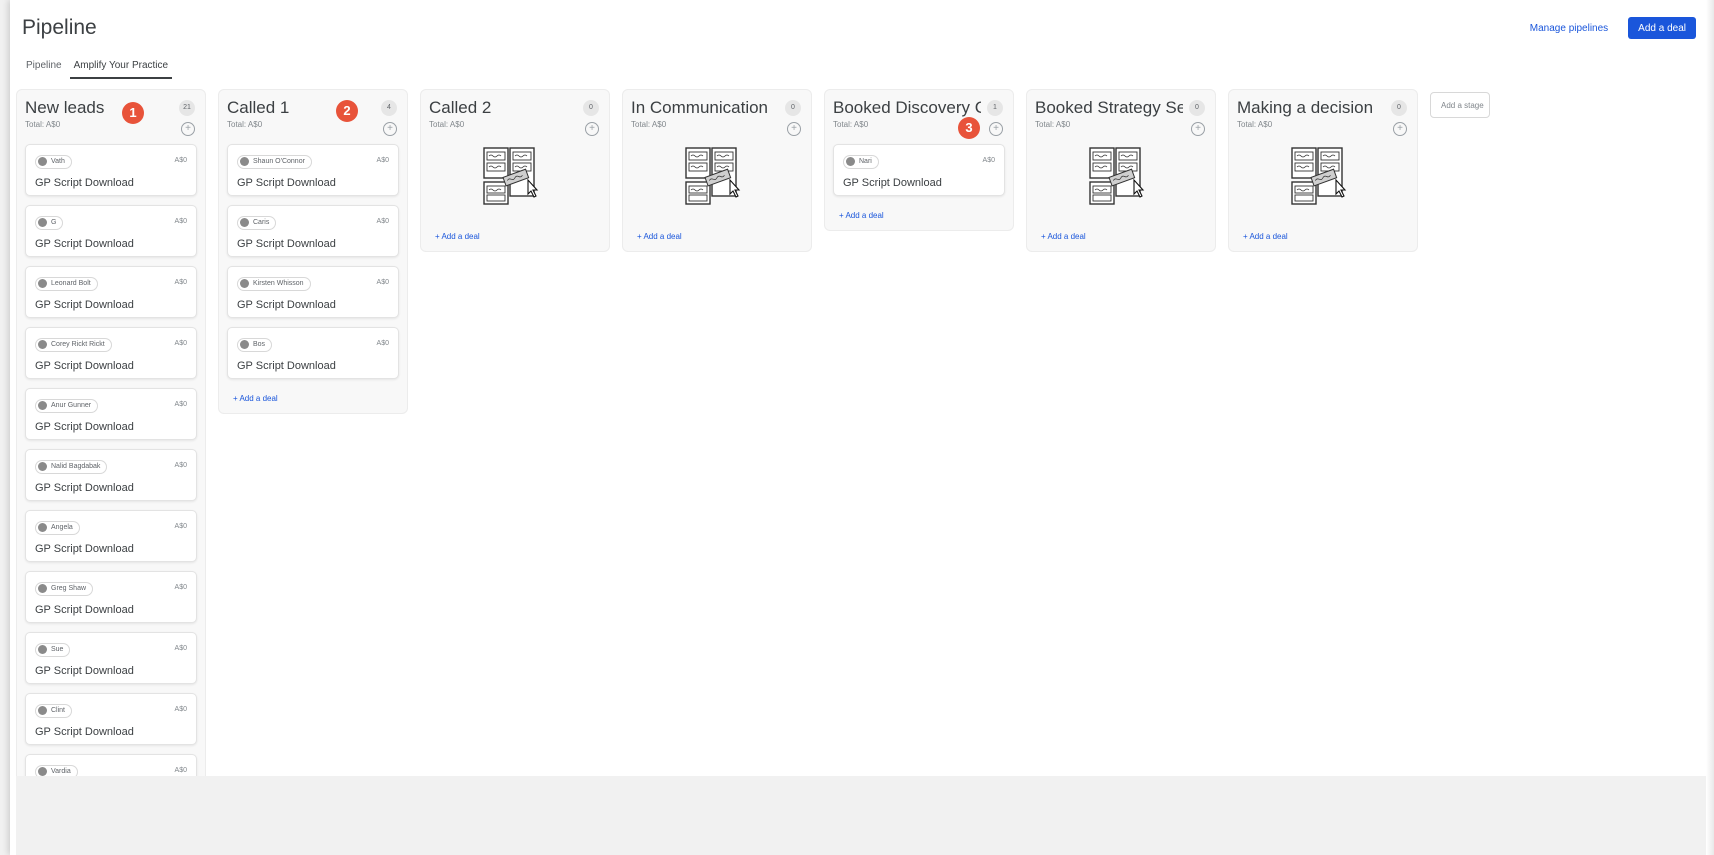 This screenshot has width=1714, height=855. I want to click on contact-chip: Bos, so click(255, 344).